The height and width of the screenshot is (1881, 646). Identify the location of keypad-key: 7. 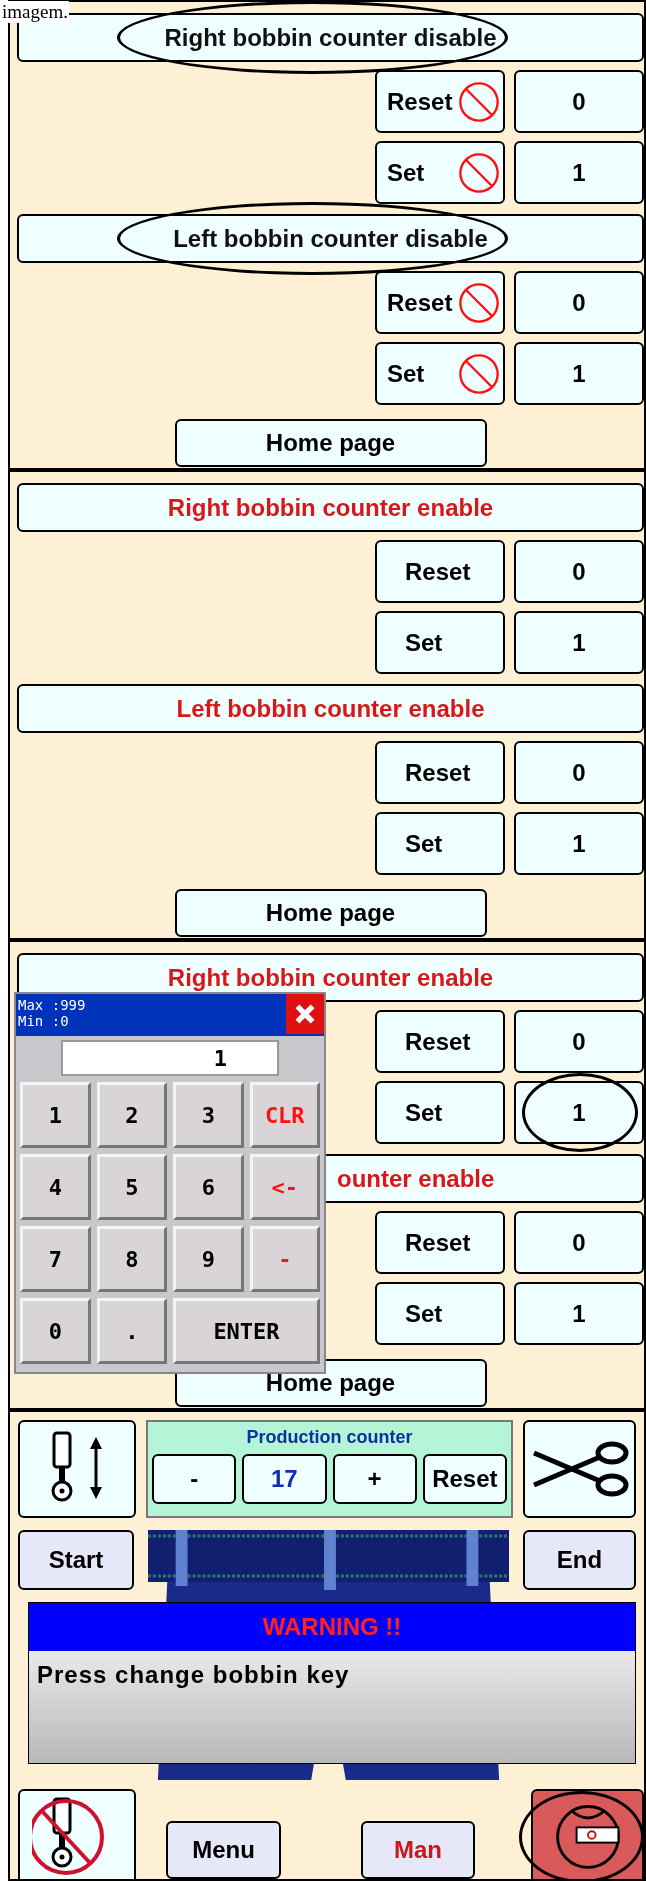
(55, 1259).